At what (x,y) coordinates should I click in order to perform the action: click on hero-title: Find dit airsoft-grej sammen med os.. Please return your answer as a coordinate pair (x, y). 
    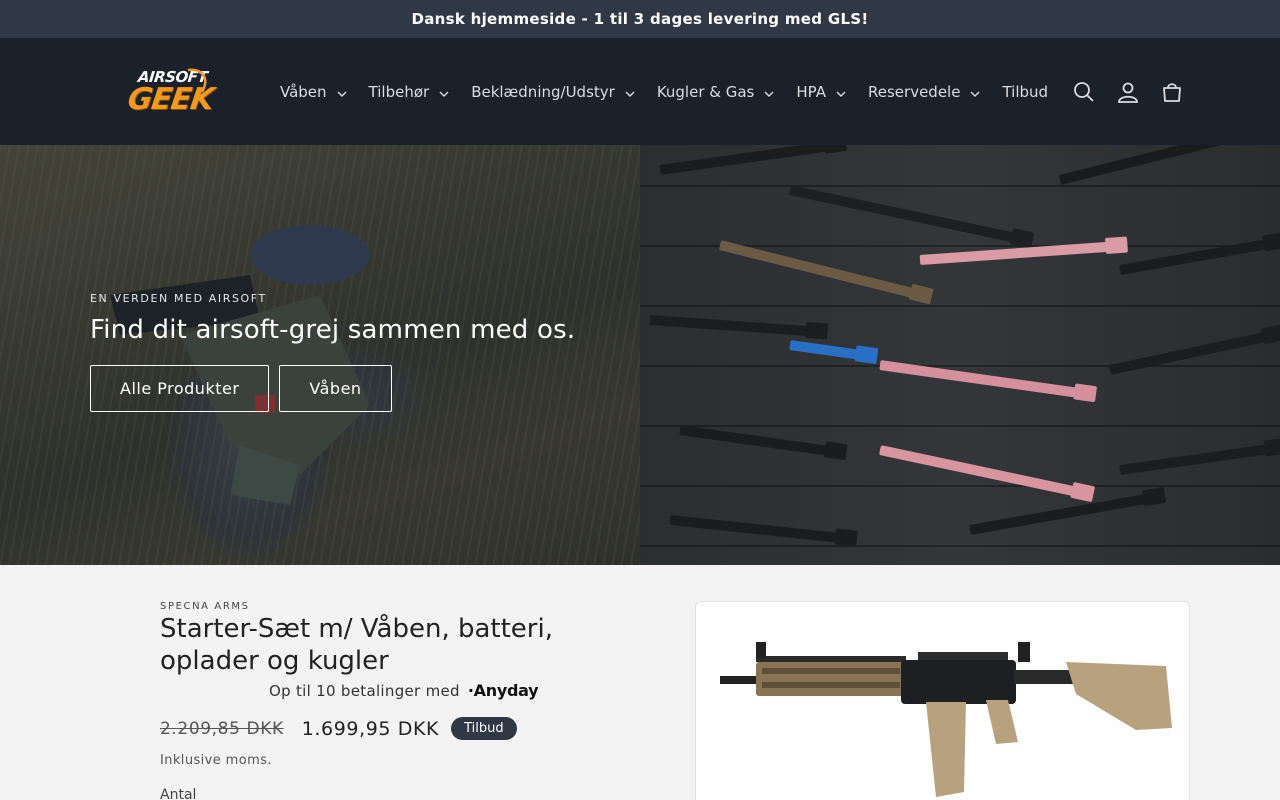
    Looking at the image, I should click on (333, 330).